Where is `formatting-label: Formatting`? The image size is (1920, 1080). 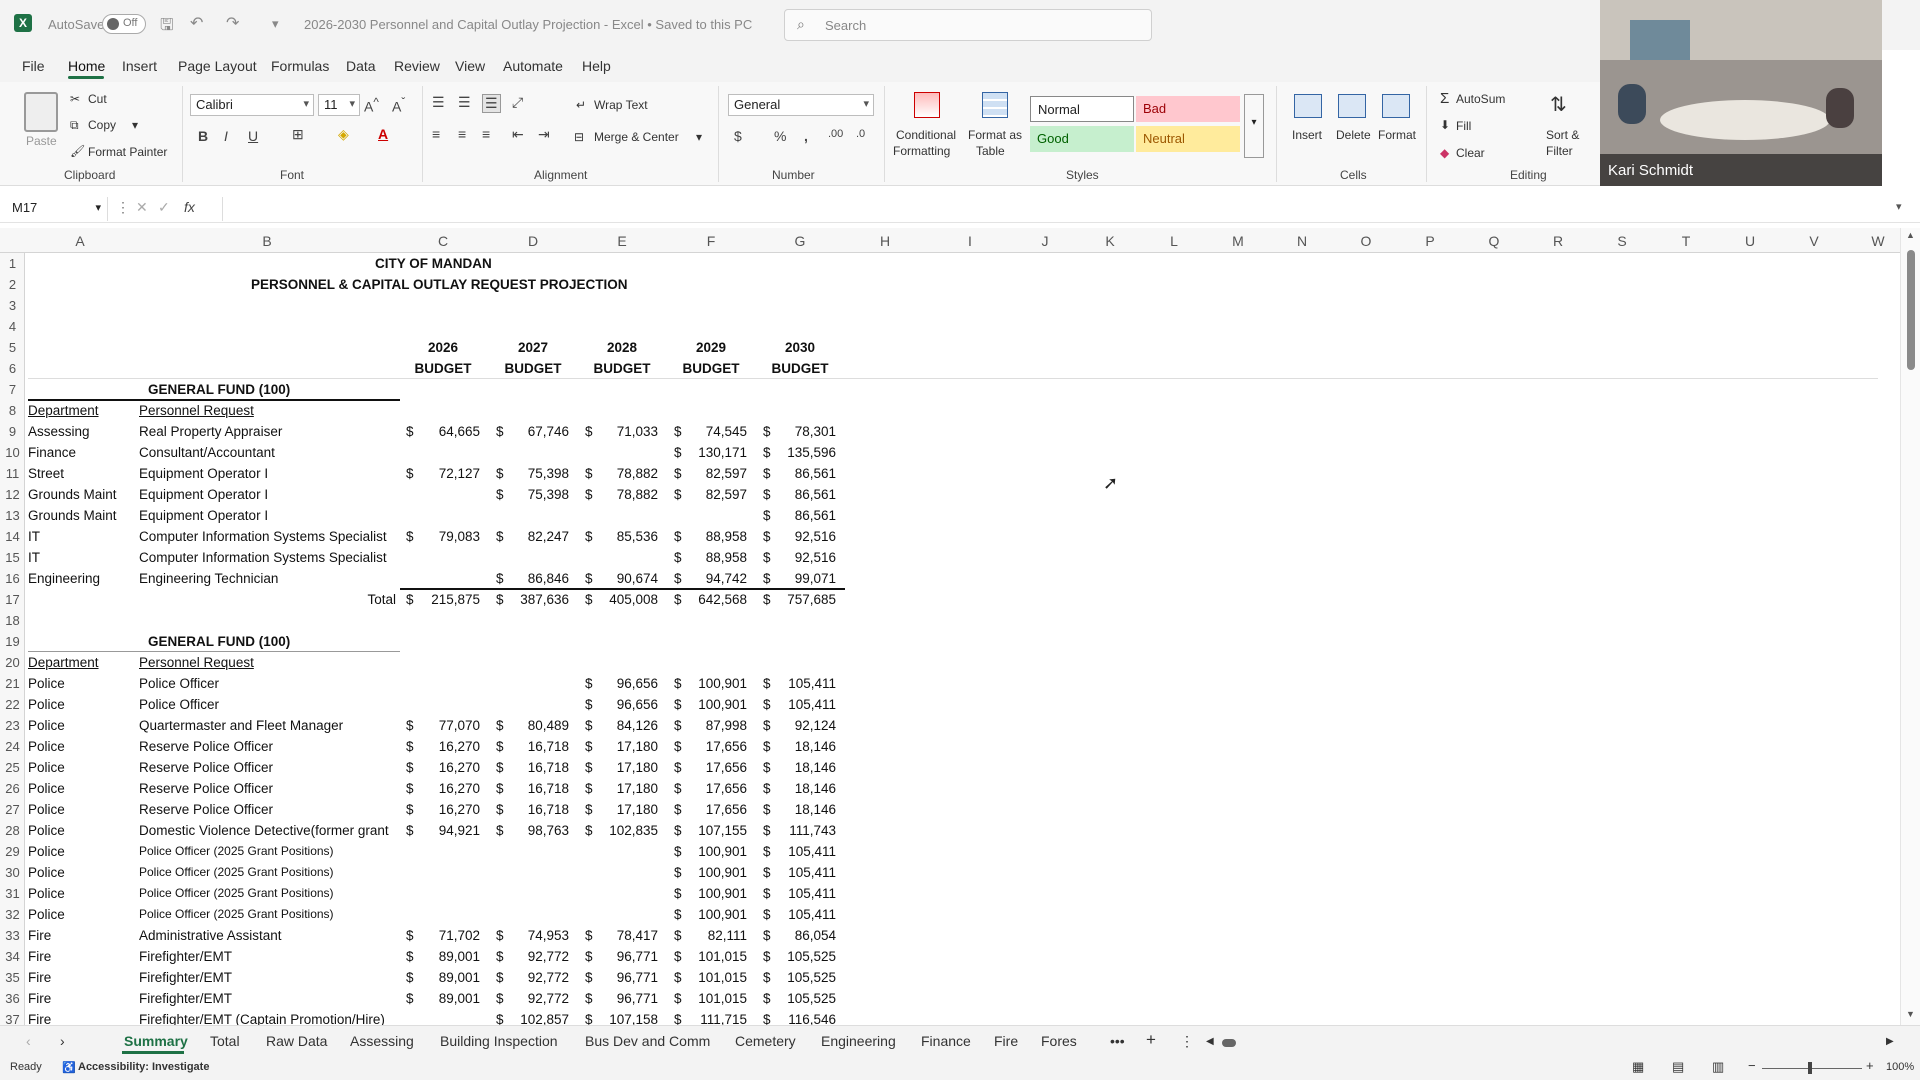 formatting-label: Formatting is located at coordinates (921, 151).